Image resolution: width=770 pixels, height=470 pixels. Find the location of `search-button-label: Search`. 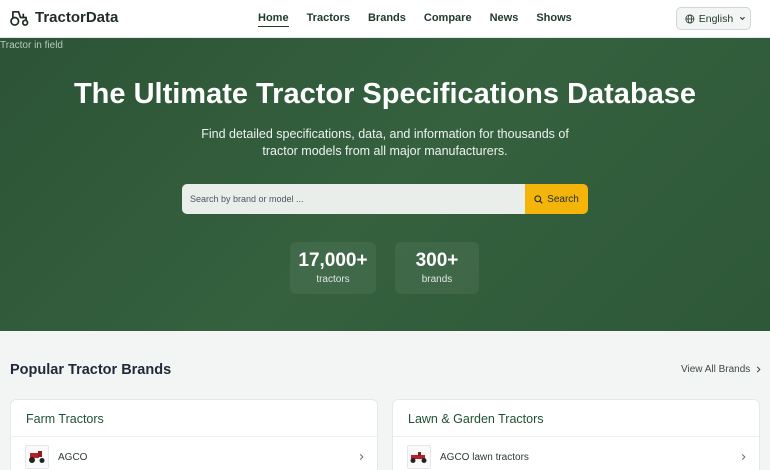

search-button-label: Search is located at coordinates (563, 199).